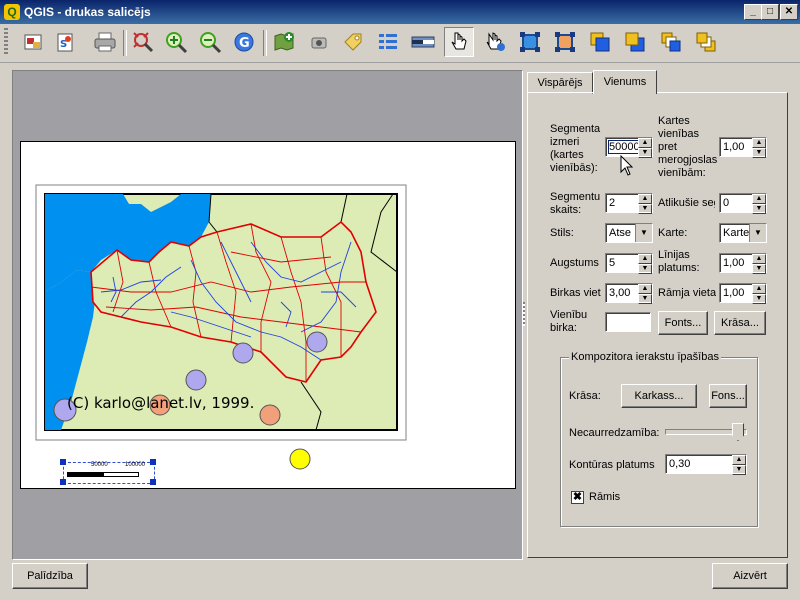 The width and height of the screenshot is (800, 600). I want to click on tab-general: Vispārējs, so click(560, 83).